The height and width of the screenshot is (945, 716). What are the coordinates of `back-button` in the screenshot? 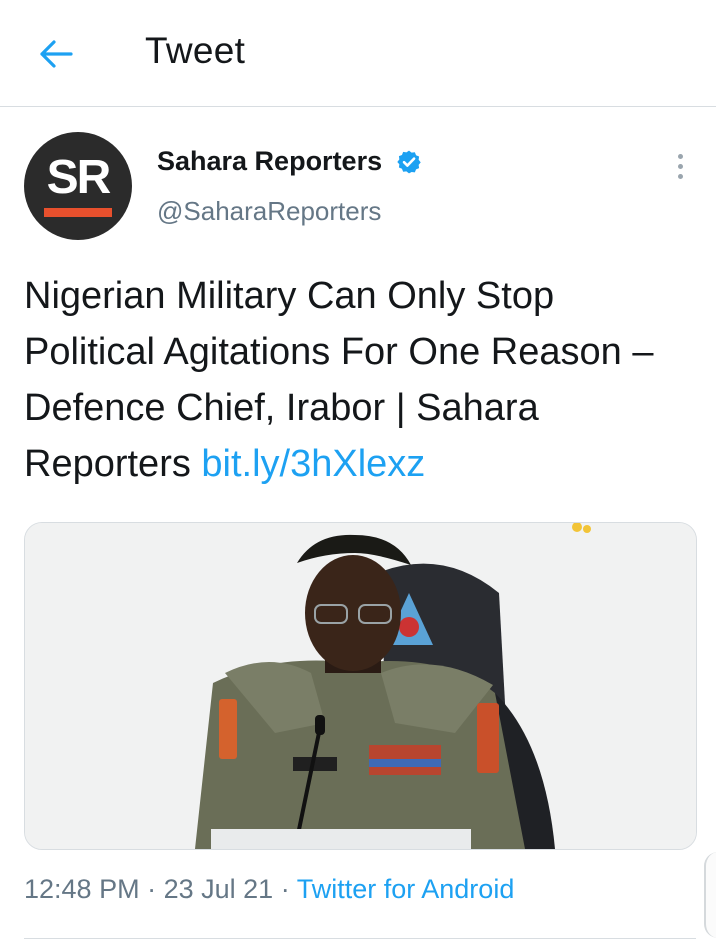 It's located at (56, 54).